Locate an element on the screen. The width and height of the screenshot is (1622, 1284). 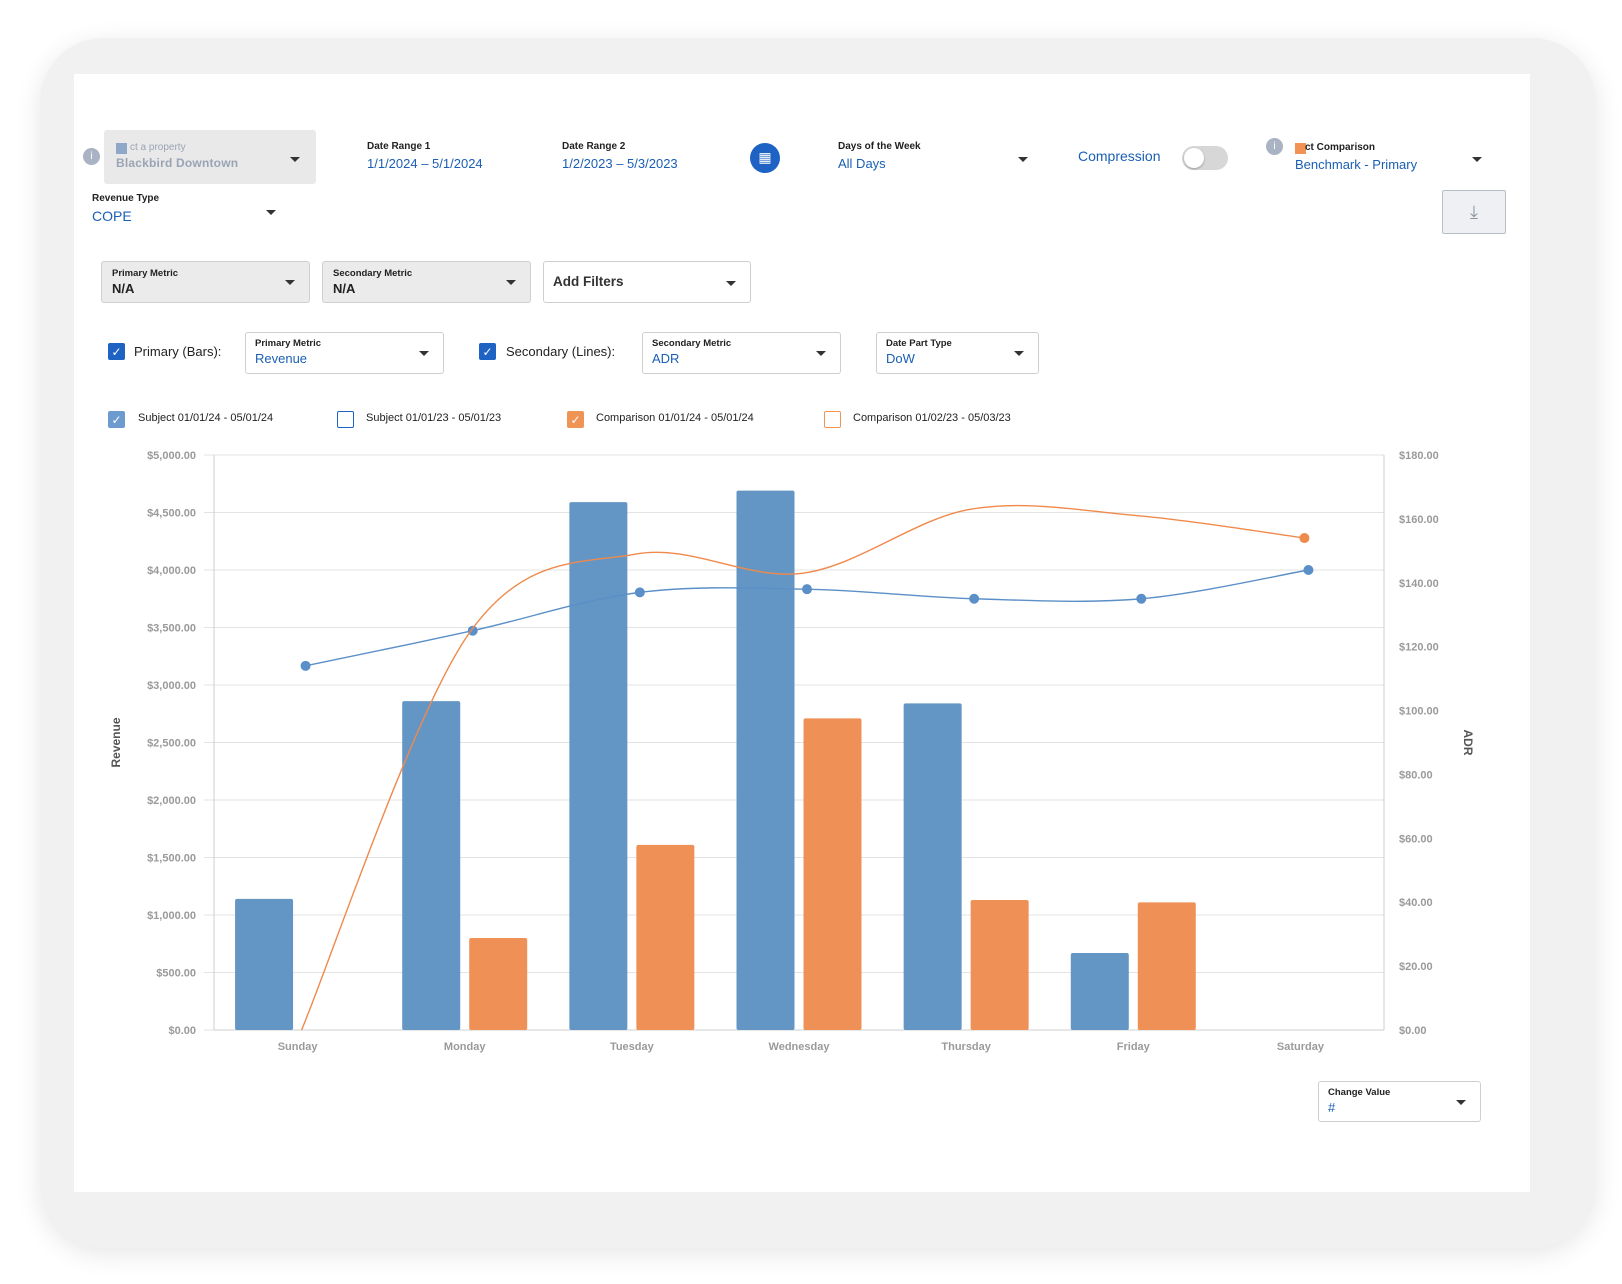
primary-bars-checkbox: ✓ is located at coordinates (116, 351).